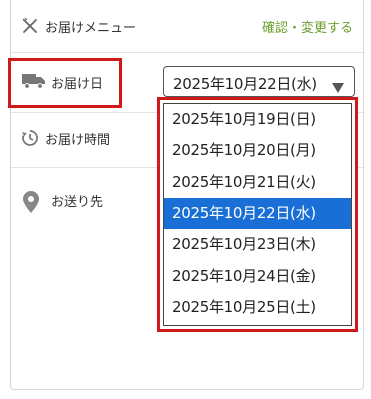 The image size is (371, 399). What do you see at coordinates (65, 83) in the screenshot?
I see `delivery-date-label-highlight` at bounding box center [65, 83].